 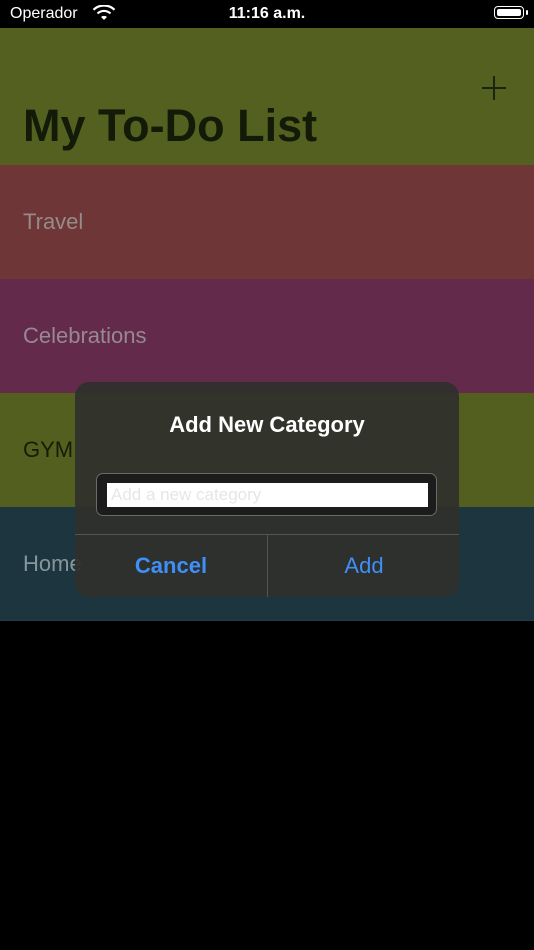 What do you see at coordinates (267, 424) in the screenshot?
I see `dialog-title: Add New Category` at bounding box center [267, 424].